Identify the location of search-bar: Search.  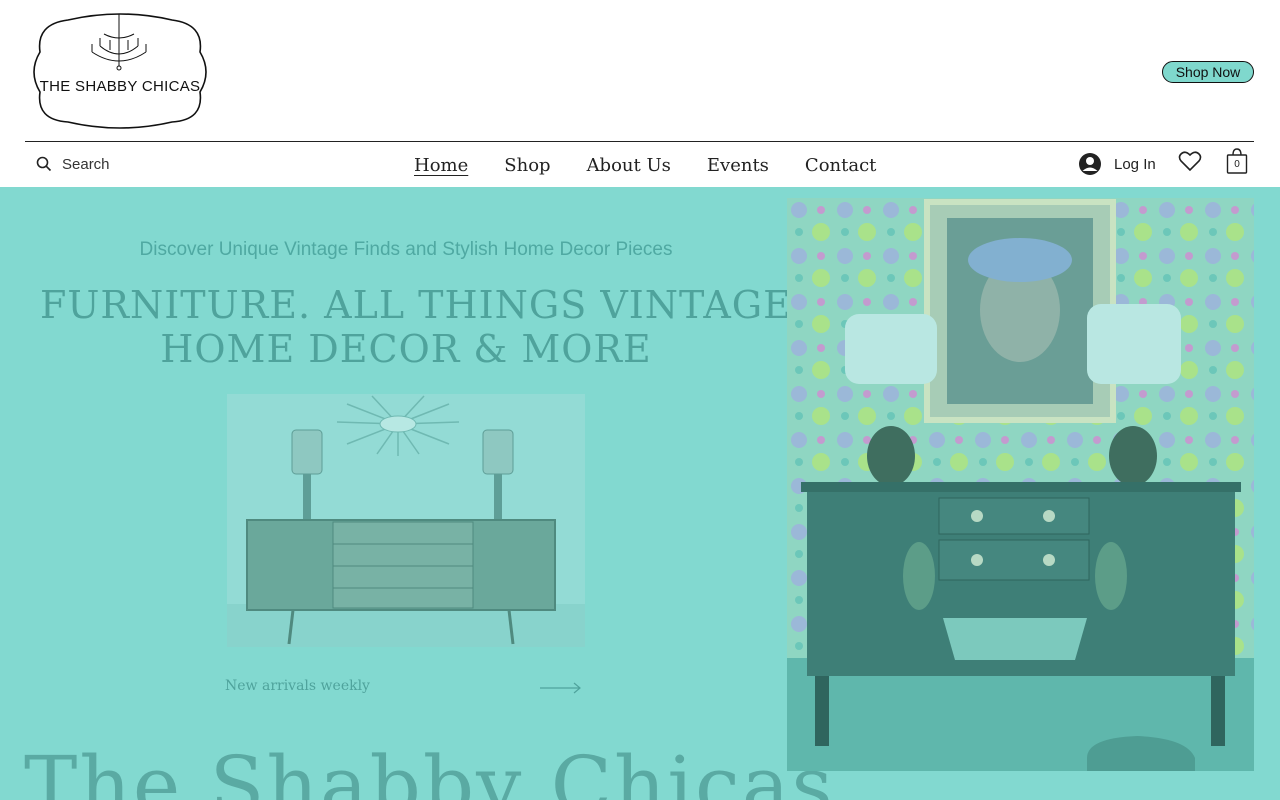
(73, 164).